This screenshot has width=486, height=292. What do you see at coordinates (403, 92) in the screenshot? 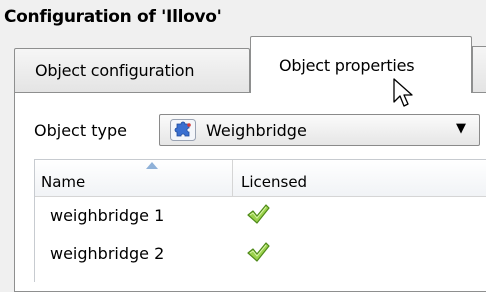
I see `mouse-cursor-icon` at bounding box center [403, 92].